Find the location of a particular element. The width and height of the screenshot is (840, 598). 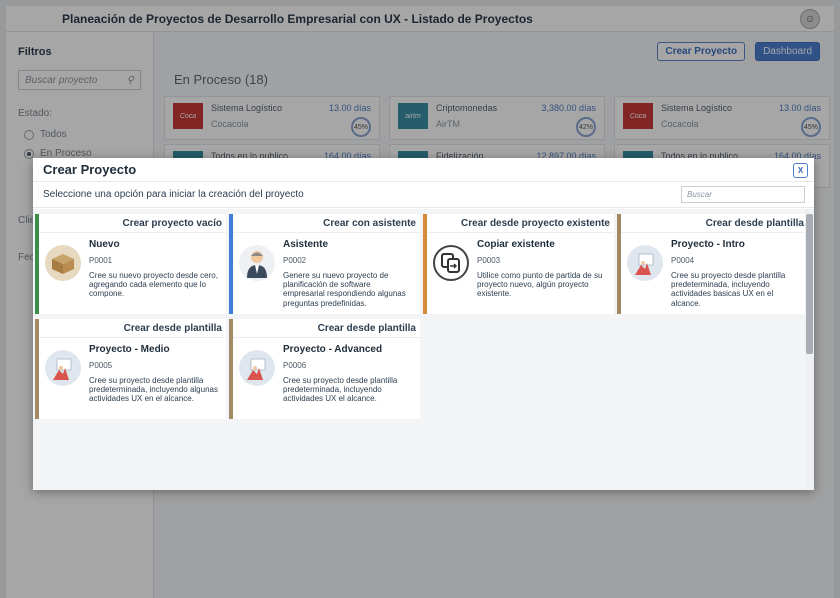

option-code: P0002 is located at coordinates (295, 260).